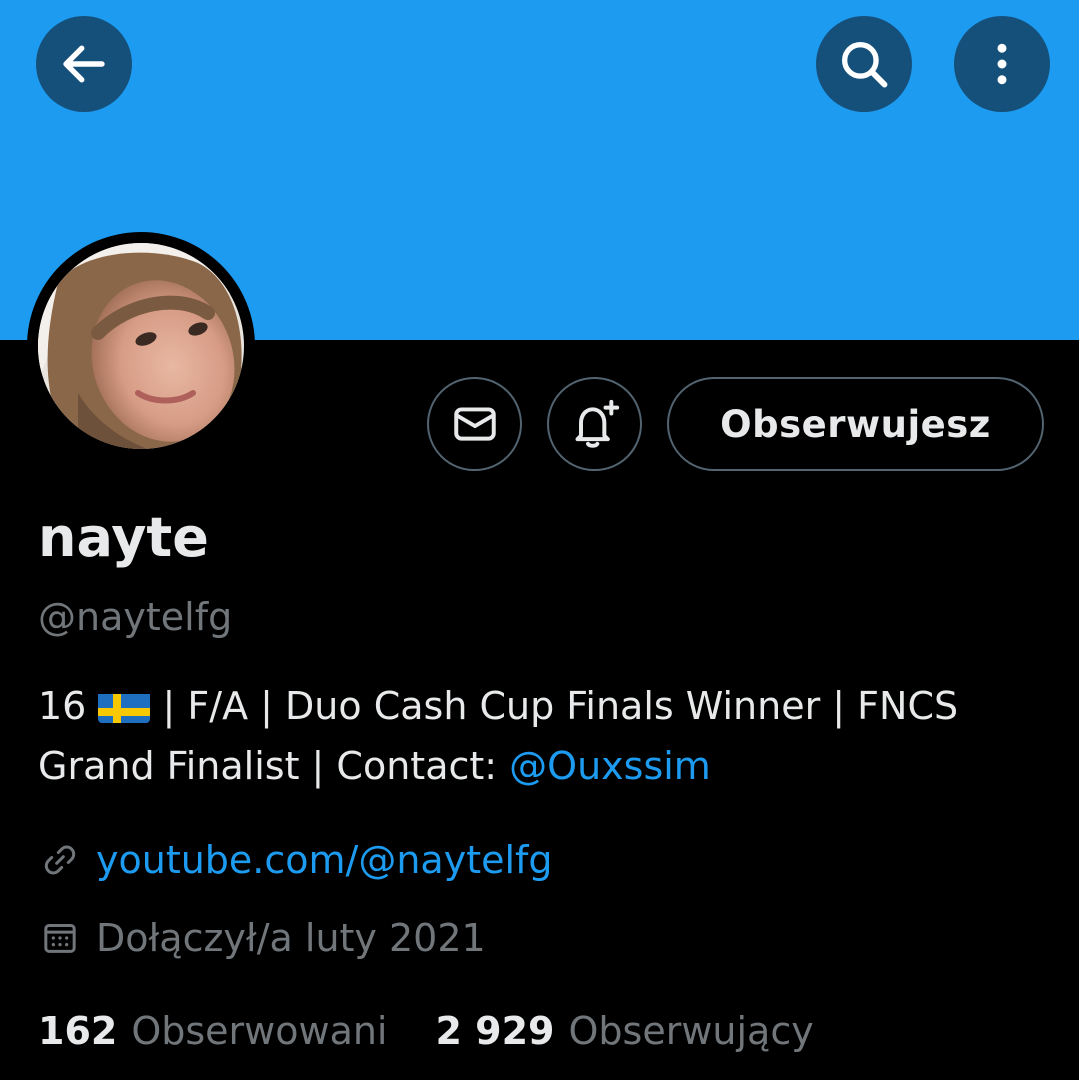 The height and width of the screenshot is (1080, 1079). I want to click on back-button, so click(84, 64).